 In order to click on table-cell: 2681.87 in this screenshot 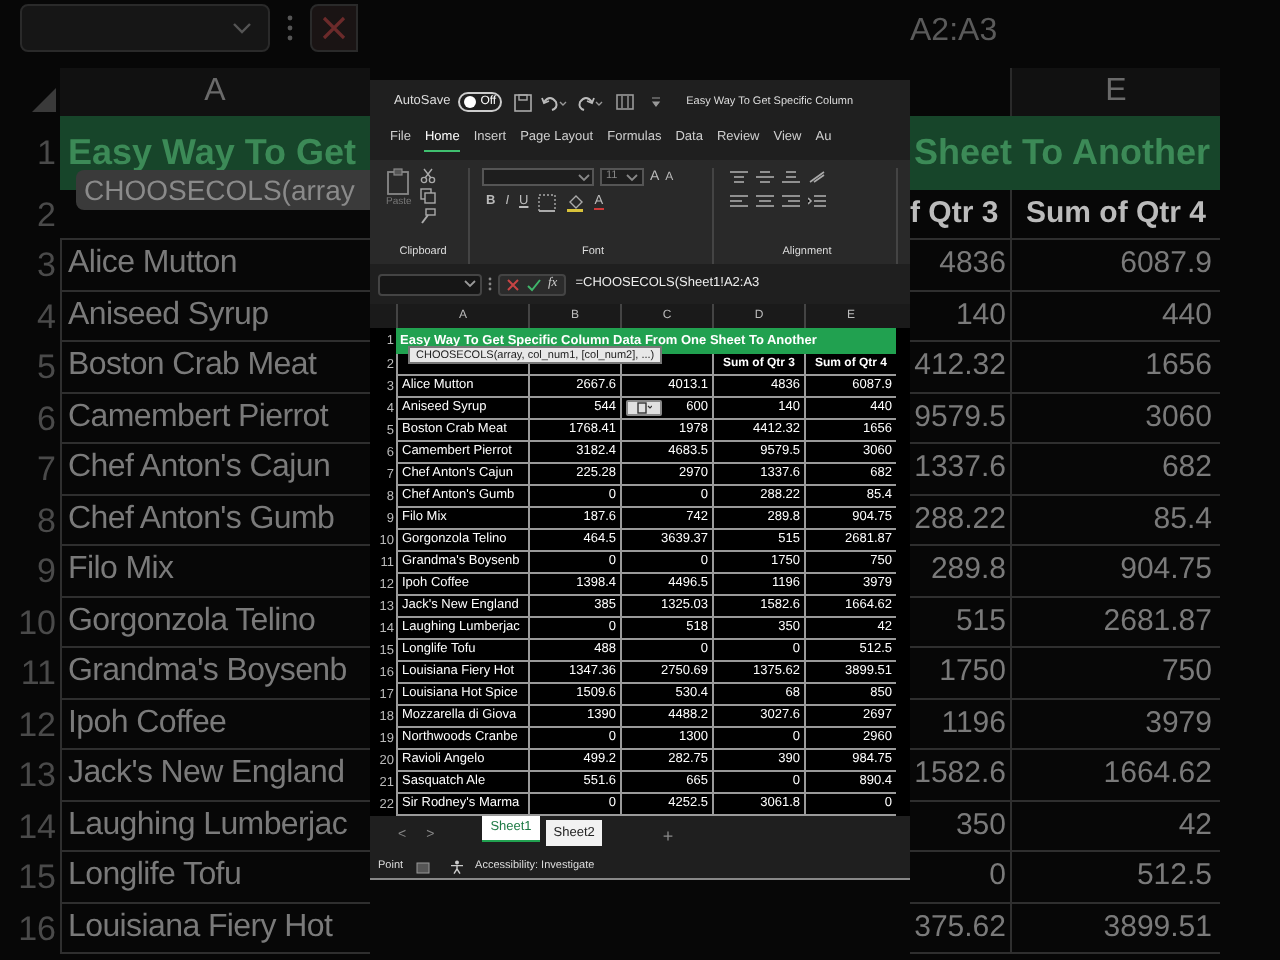, I will do `click(1115, 622)`.